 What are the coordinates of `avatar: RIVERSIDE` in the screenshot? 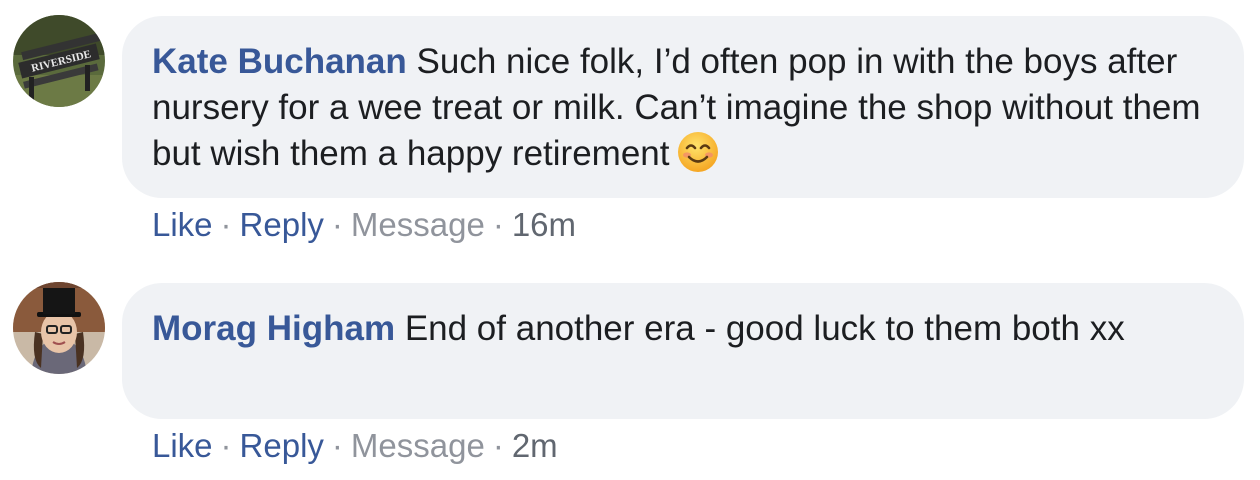 It's located at (59, 61).